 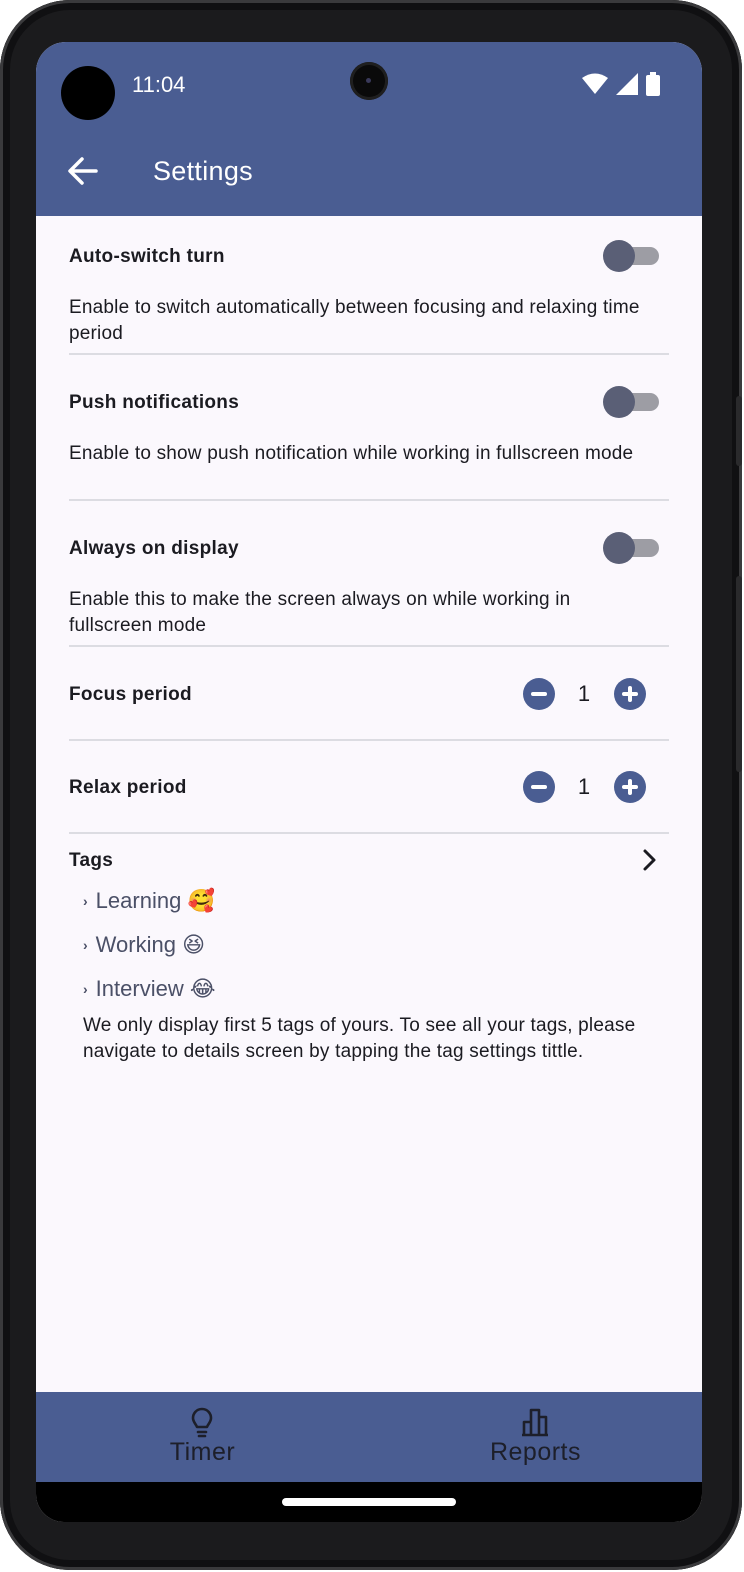 I want to click on focus-period-increment-button, so click(x=630, y=694).